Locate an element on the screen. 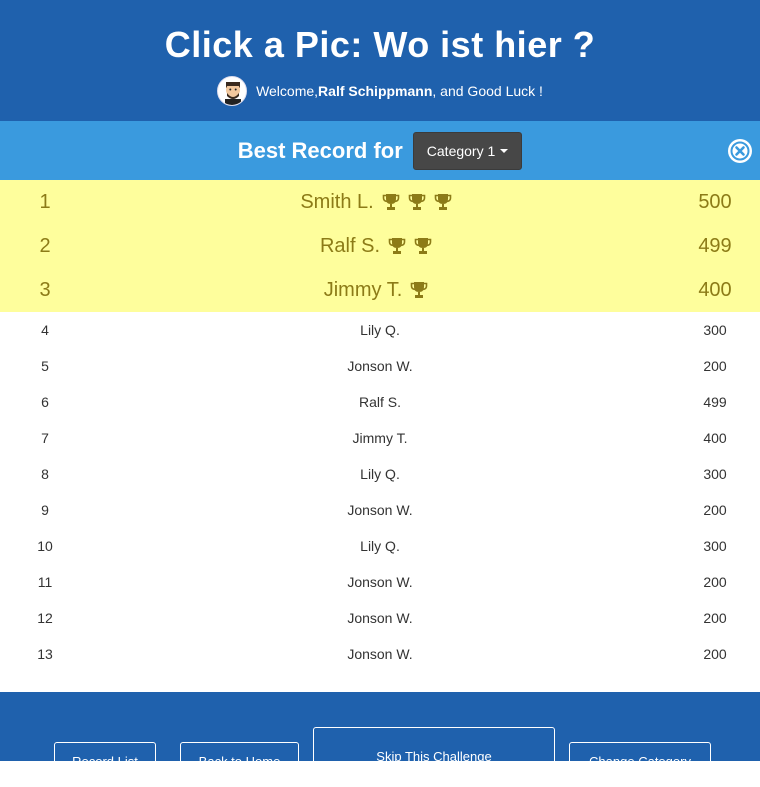 This screenshot has height=787, width=760. page-title: Click a Pic: Wo ist hier ? is located at coordinates (380, 44).